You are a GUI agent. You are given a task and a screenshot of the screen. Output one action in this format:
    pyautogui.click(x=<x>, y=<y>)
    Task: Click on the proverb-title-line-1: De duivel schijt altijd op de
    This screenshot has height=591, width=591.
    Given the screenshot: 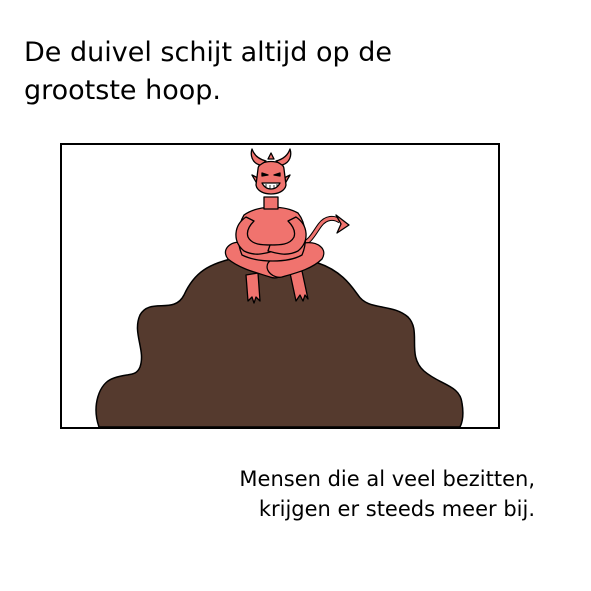 What is the action you would take?
    pyautogui.click(x=208, y=52)
    